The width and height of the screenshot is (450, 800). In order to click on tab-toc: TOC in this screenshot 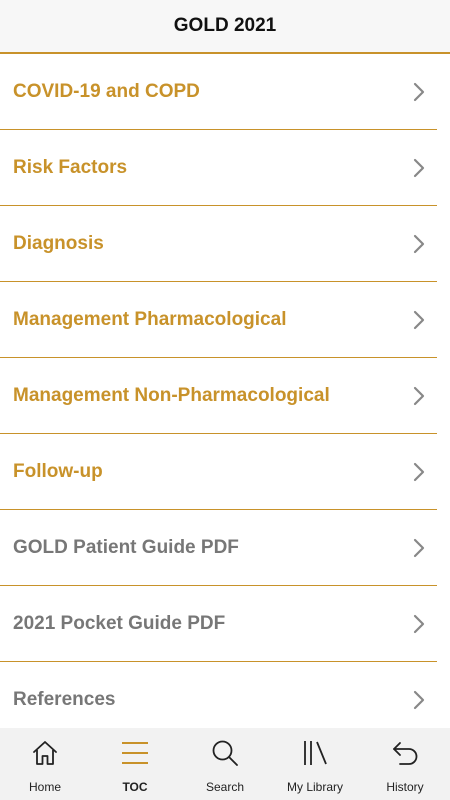, I will do `click(135, 764)`.